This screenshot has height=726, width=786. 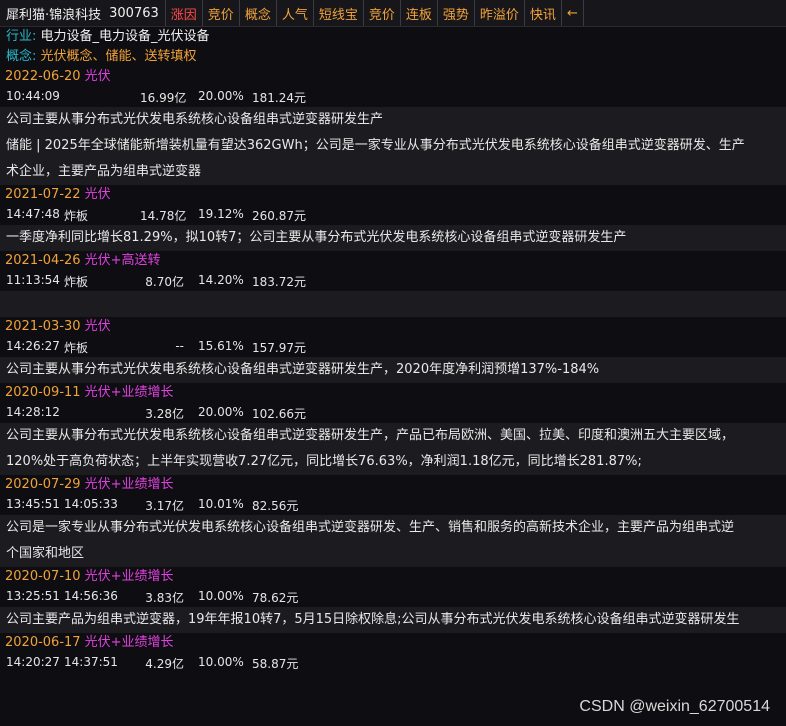 I want to click on description-line: 公司主要从事分布式光伏发电系统核心设备组串式逆变器研发生产, so click(x=195, y=119).